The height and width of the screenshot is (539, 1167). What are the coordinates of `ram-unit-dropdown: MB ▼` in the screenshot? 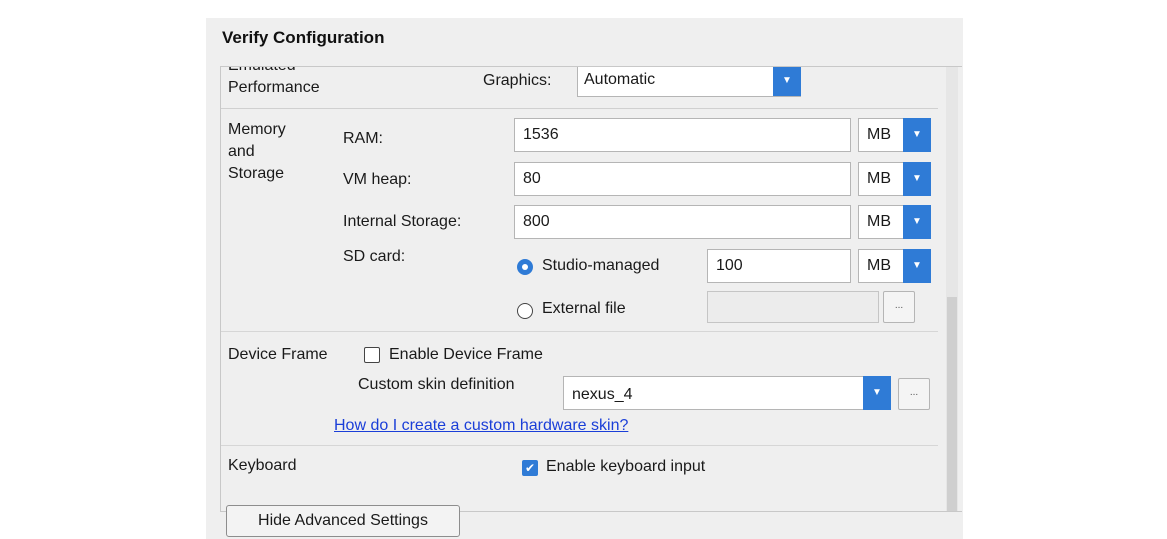 It's located at (894, 135).